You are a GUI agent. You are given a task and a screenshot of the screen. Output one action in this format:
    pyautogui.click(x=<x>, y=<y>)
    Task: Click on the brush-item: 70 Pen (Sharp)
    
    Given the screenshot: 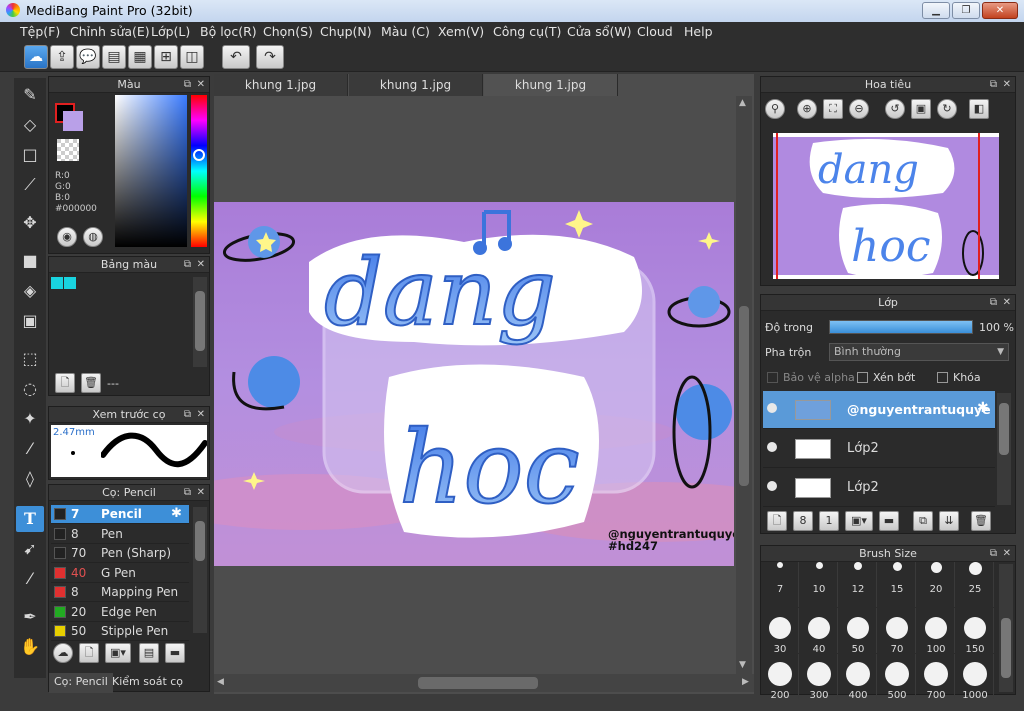 What is the action you would take?
    pyautogui.click(x=120, y=553)
    